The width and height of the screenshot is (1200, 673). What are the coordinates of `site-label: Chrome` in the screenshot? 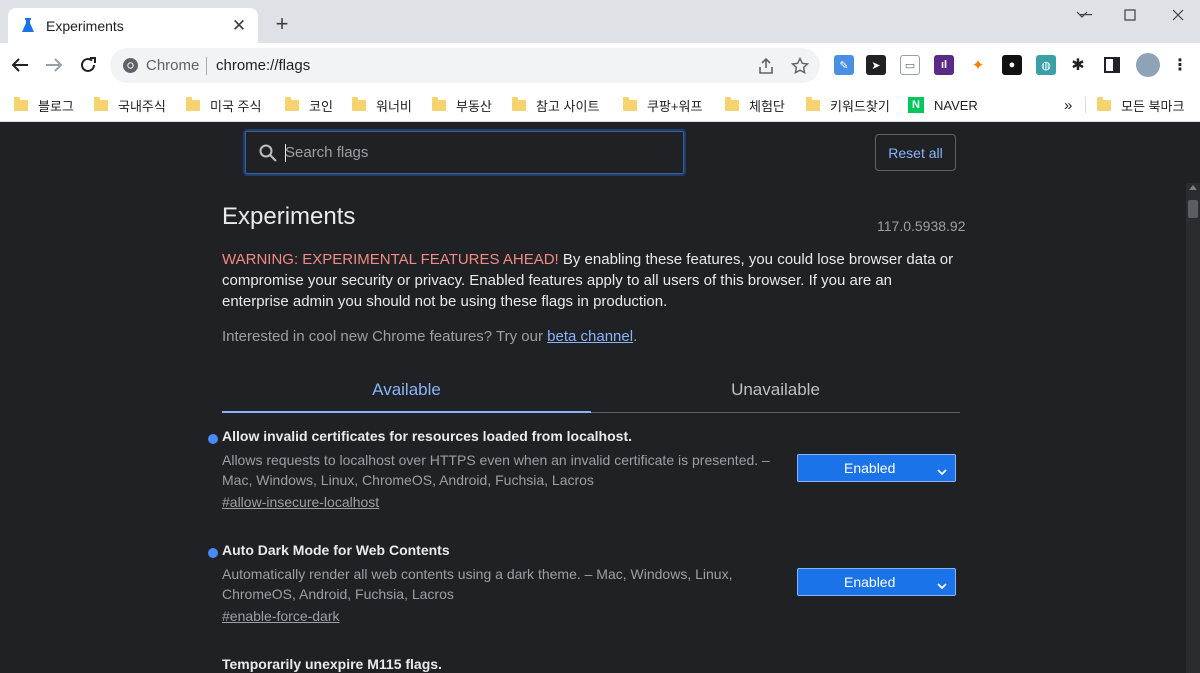 It's located at (173, 65).